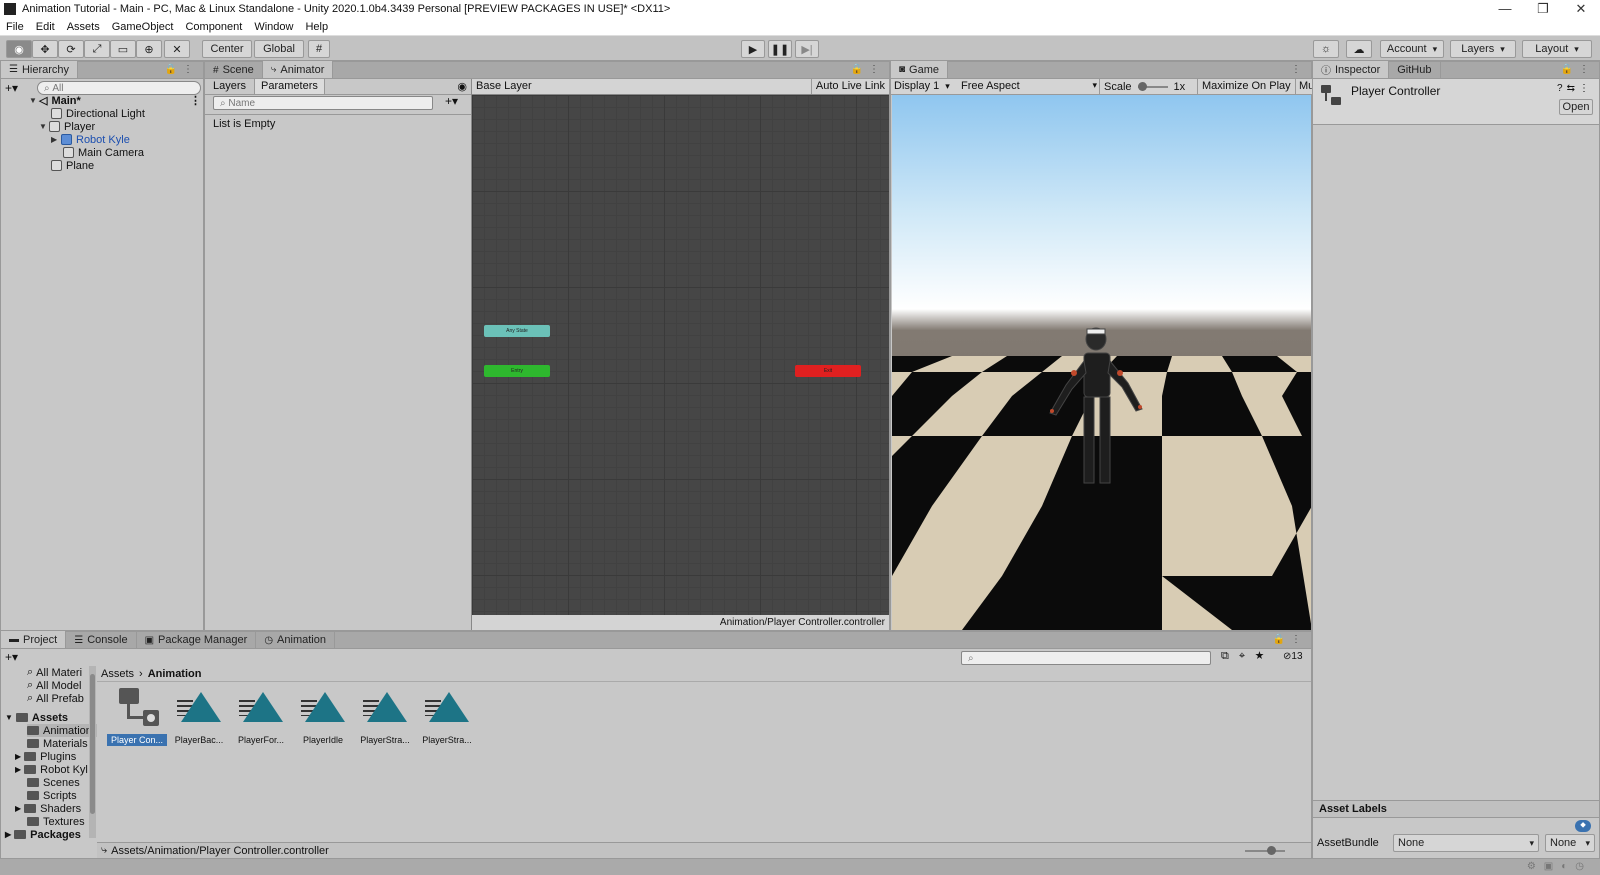  I want to click on tree-scrollbar, so click(92, 752).